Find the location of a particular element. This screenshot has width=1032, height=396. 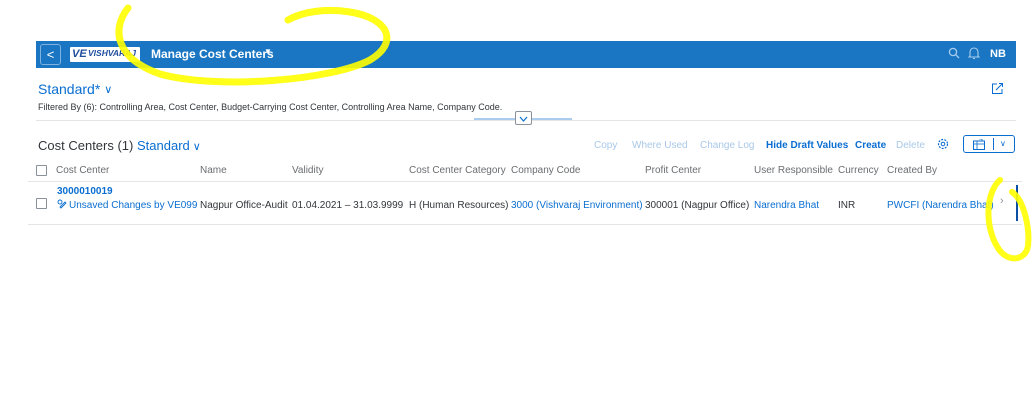

draft-status-text: Unsaved Changes by VE099 is located at coordinates (133, 205).